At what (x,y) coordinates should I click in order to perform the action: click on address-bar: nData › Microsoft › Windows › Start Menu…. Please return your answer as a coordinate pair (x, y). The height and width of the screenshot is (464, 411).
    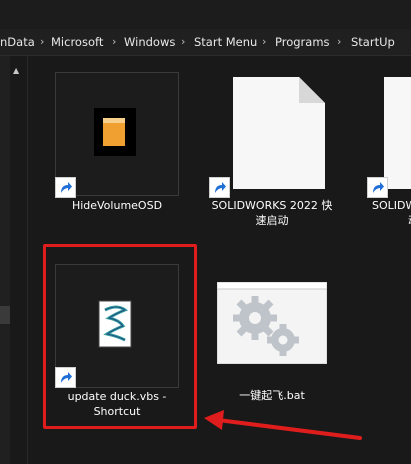
    Looking at the image, I should click on (205, 42).